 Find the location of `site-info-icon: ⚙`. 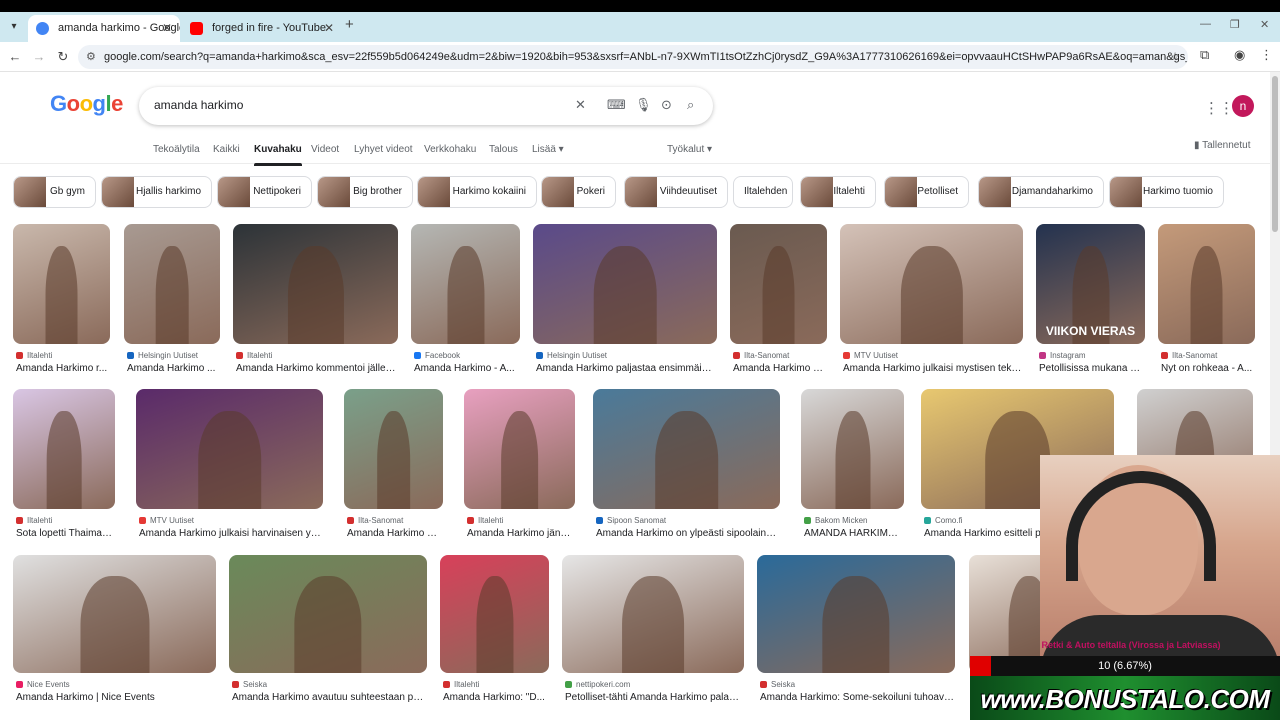

site-info-icon: ⚙ is located at coordinates (91, 57).